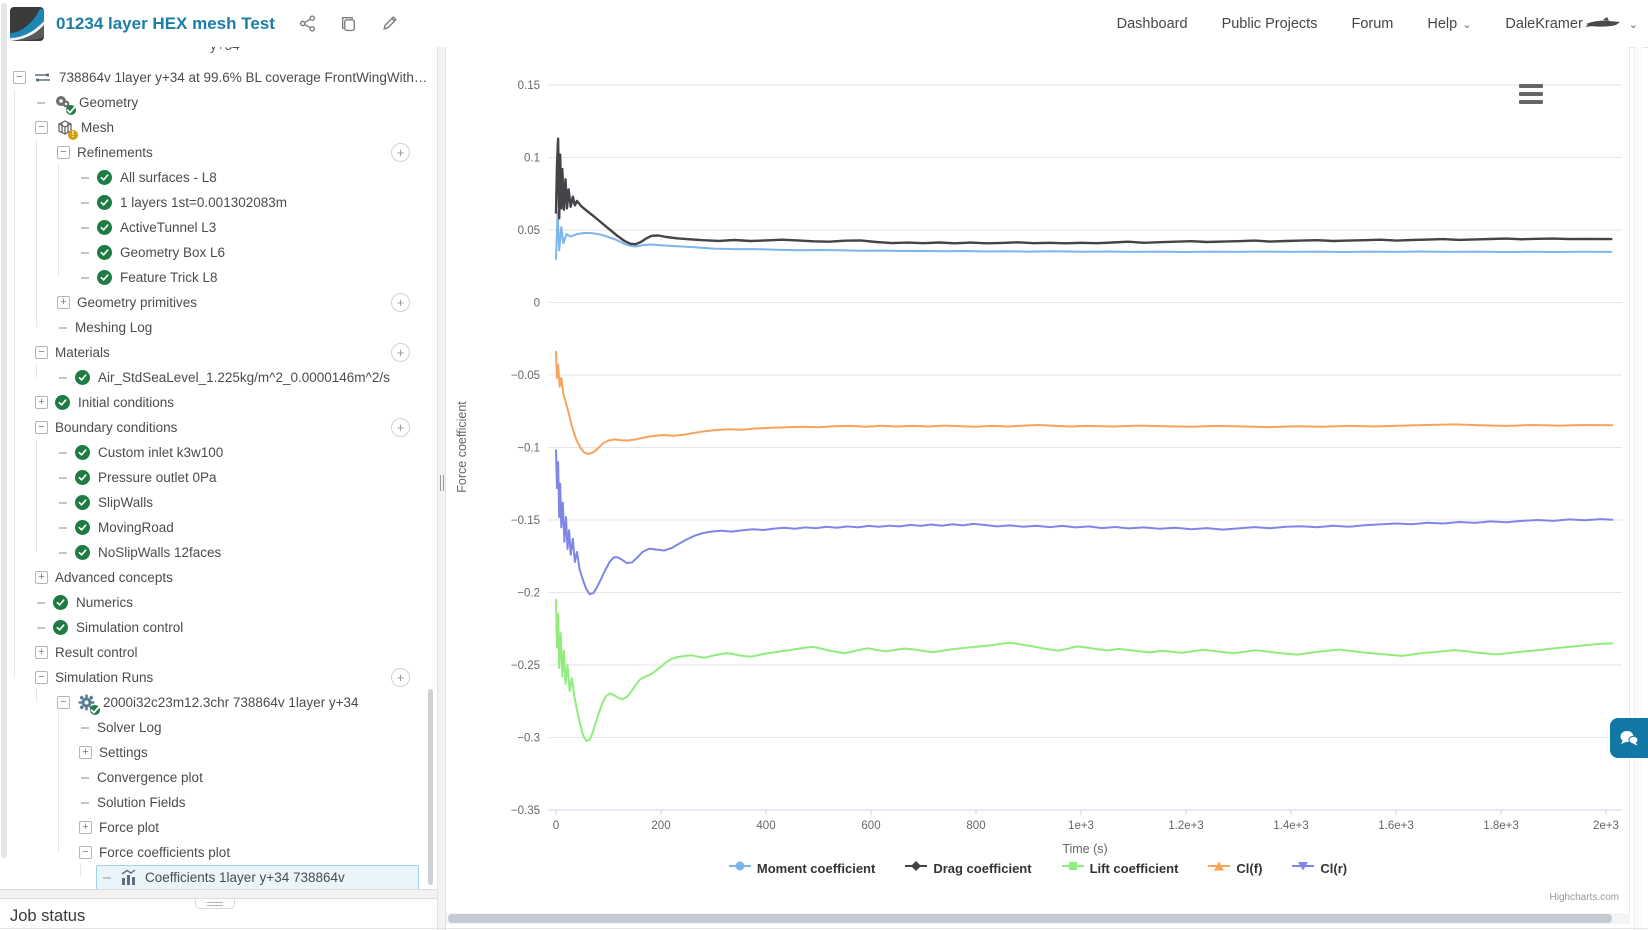 The height and width of the screenshot is (930, 1648). What do you see at coordinates (218, 802) in the screenshot?
I see `tree-row: Solution Fields` at bounding box center [218, 802].